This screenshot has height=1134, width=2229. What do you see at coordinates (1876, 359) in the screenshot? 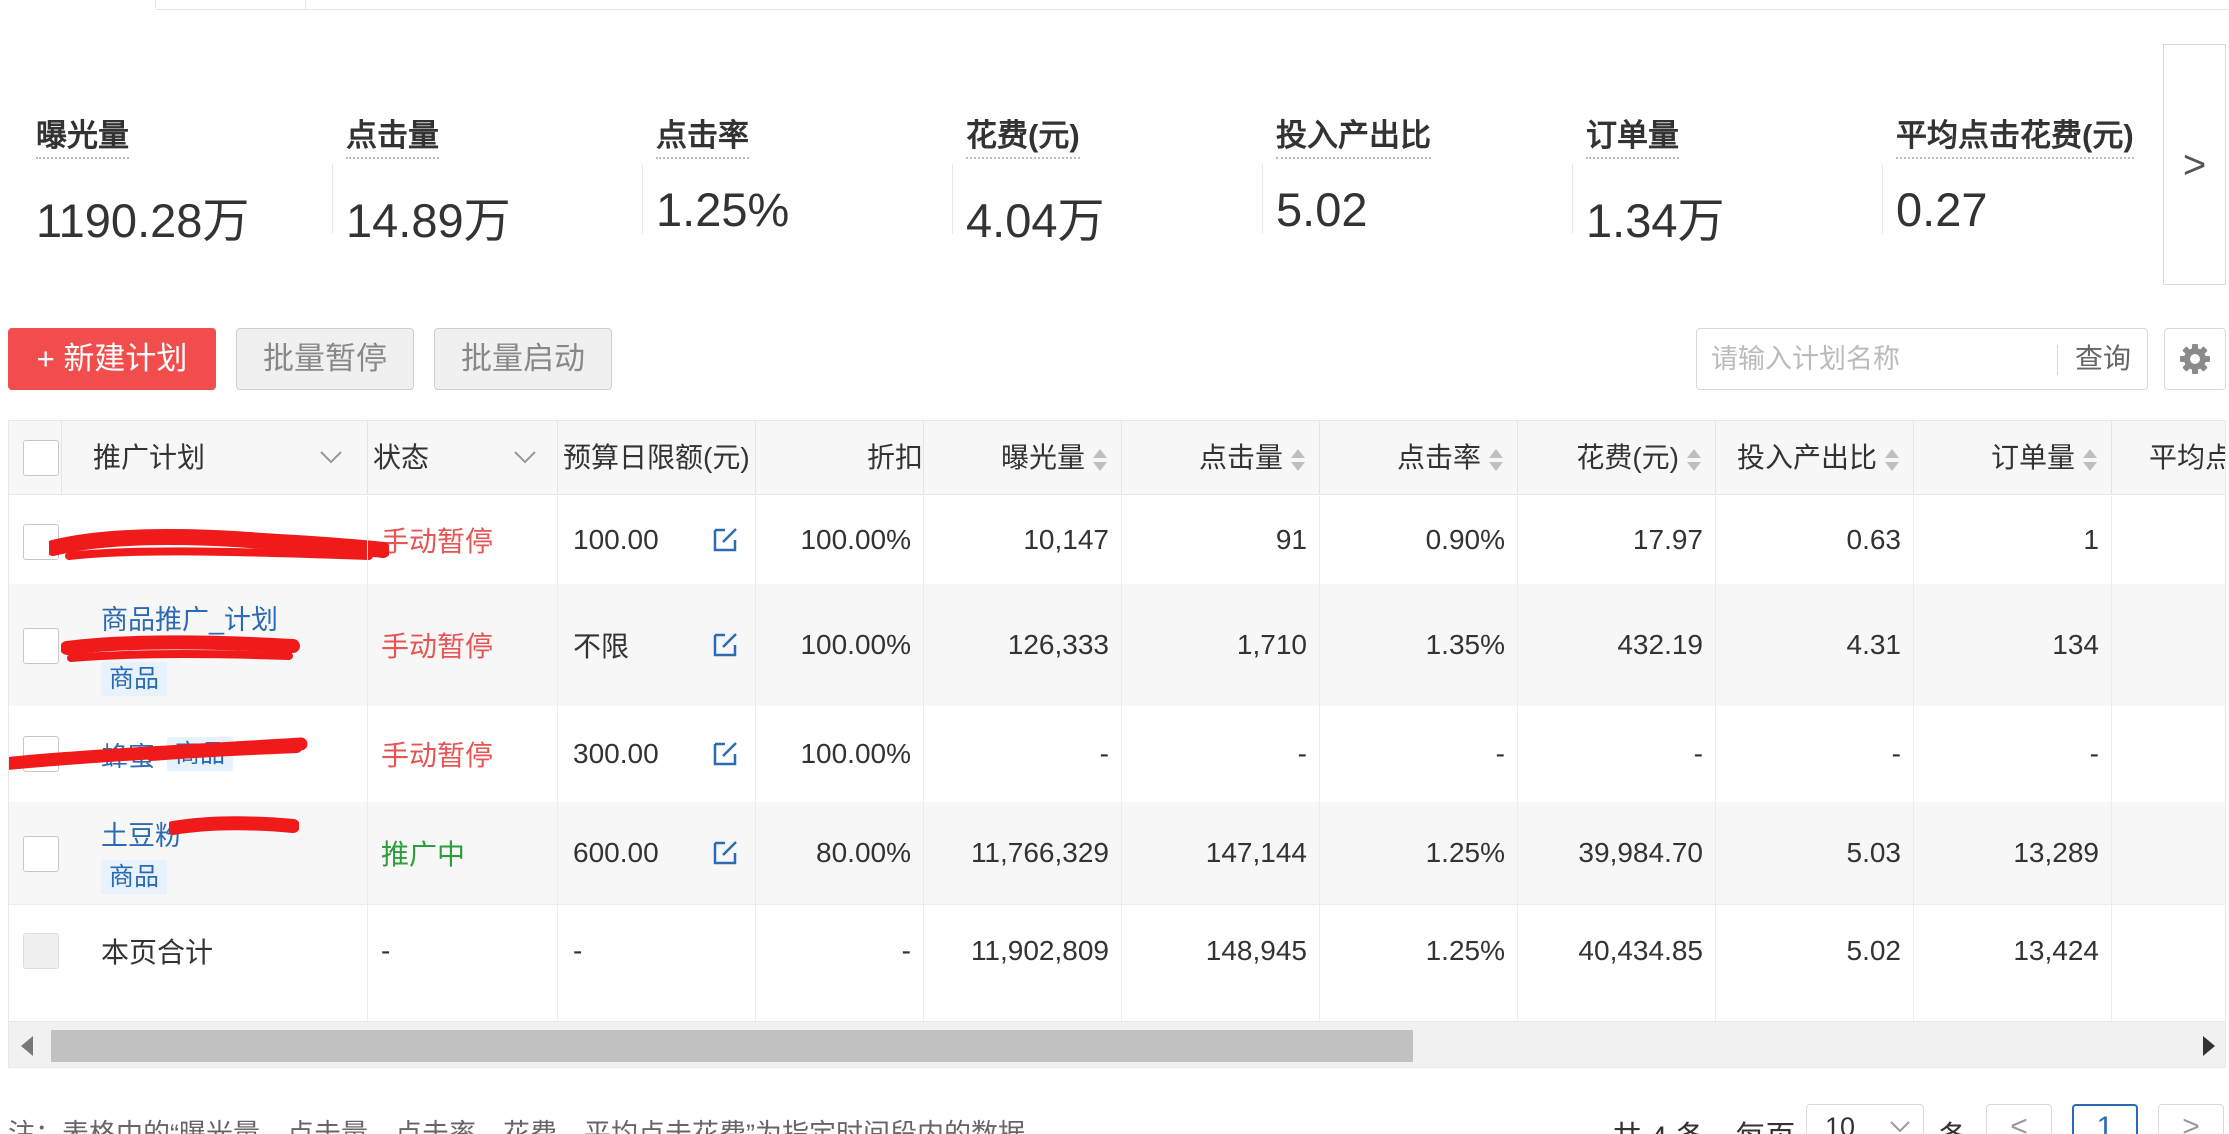
I see `plan-search-input` at bounding box center [1876, 359].